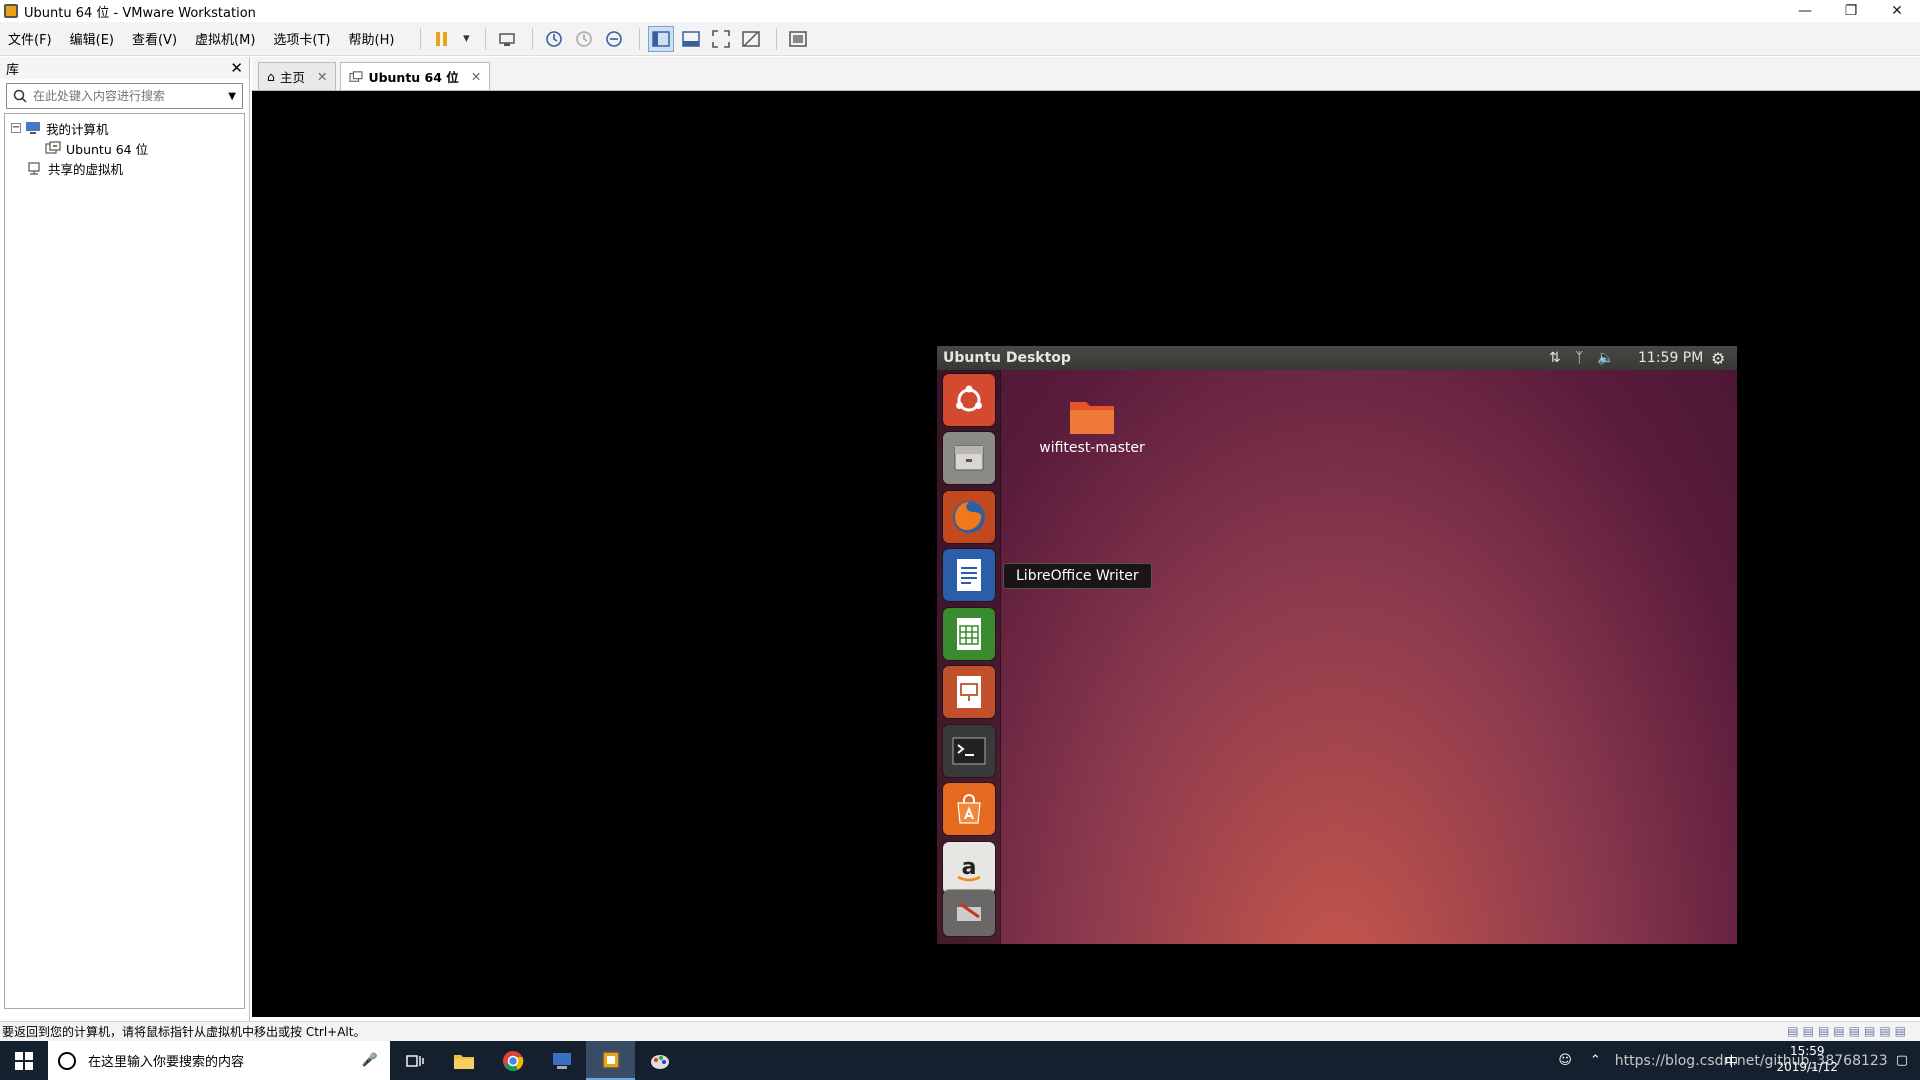 Image resolution: width=1920 pixels, height=1080 pixels. What do you see at coordinates (30, 38) in the screenshot?
I see `menu-file: 文件(F)` at bounding box center [30, 38].